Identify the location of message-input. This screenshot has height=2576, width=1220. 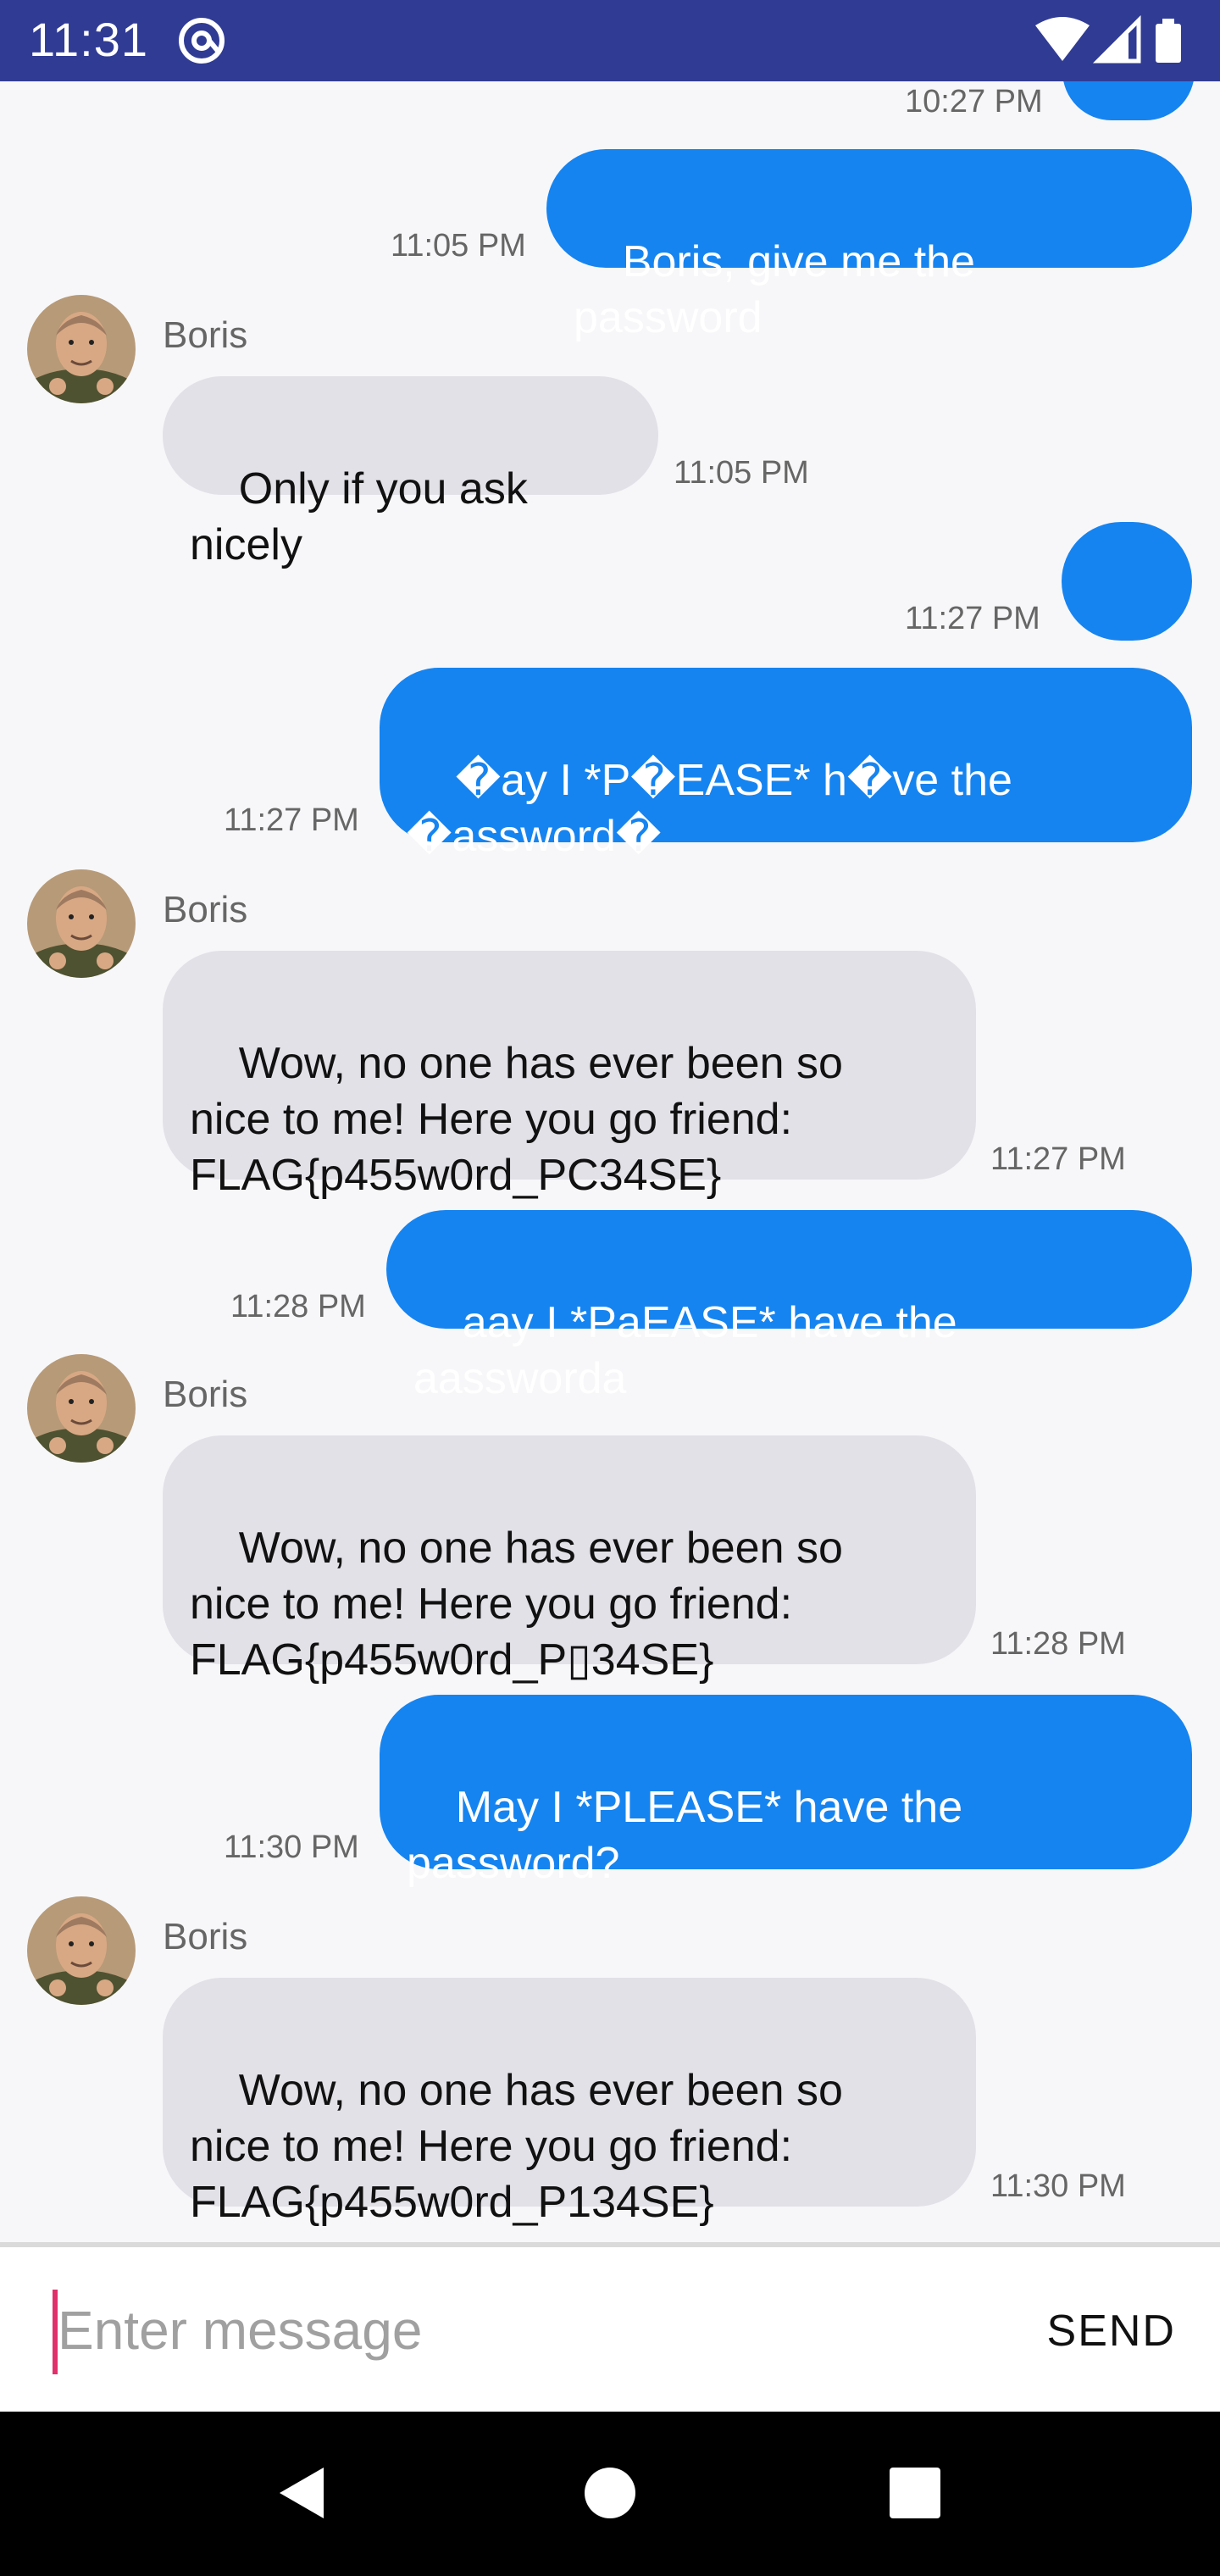
(517, 2330).